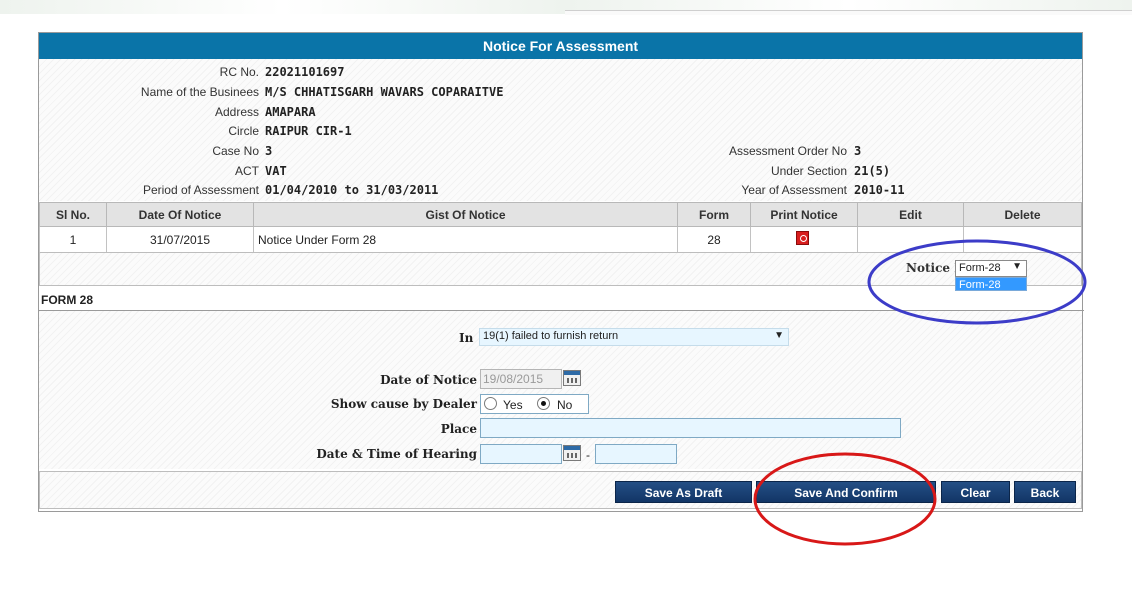  I want to click on red-annotation-circle, so click(845, 499).